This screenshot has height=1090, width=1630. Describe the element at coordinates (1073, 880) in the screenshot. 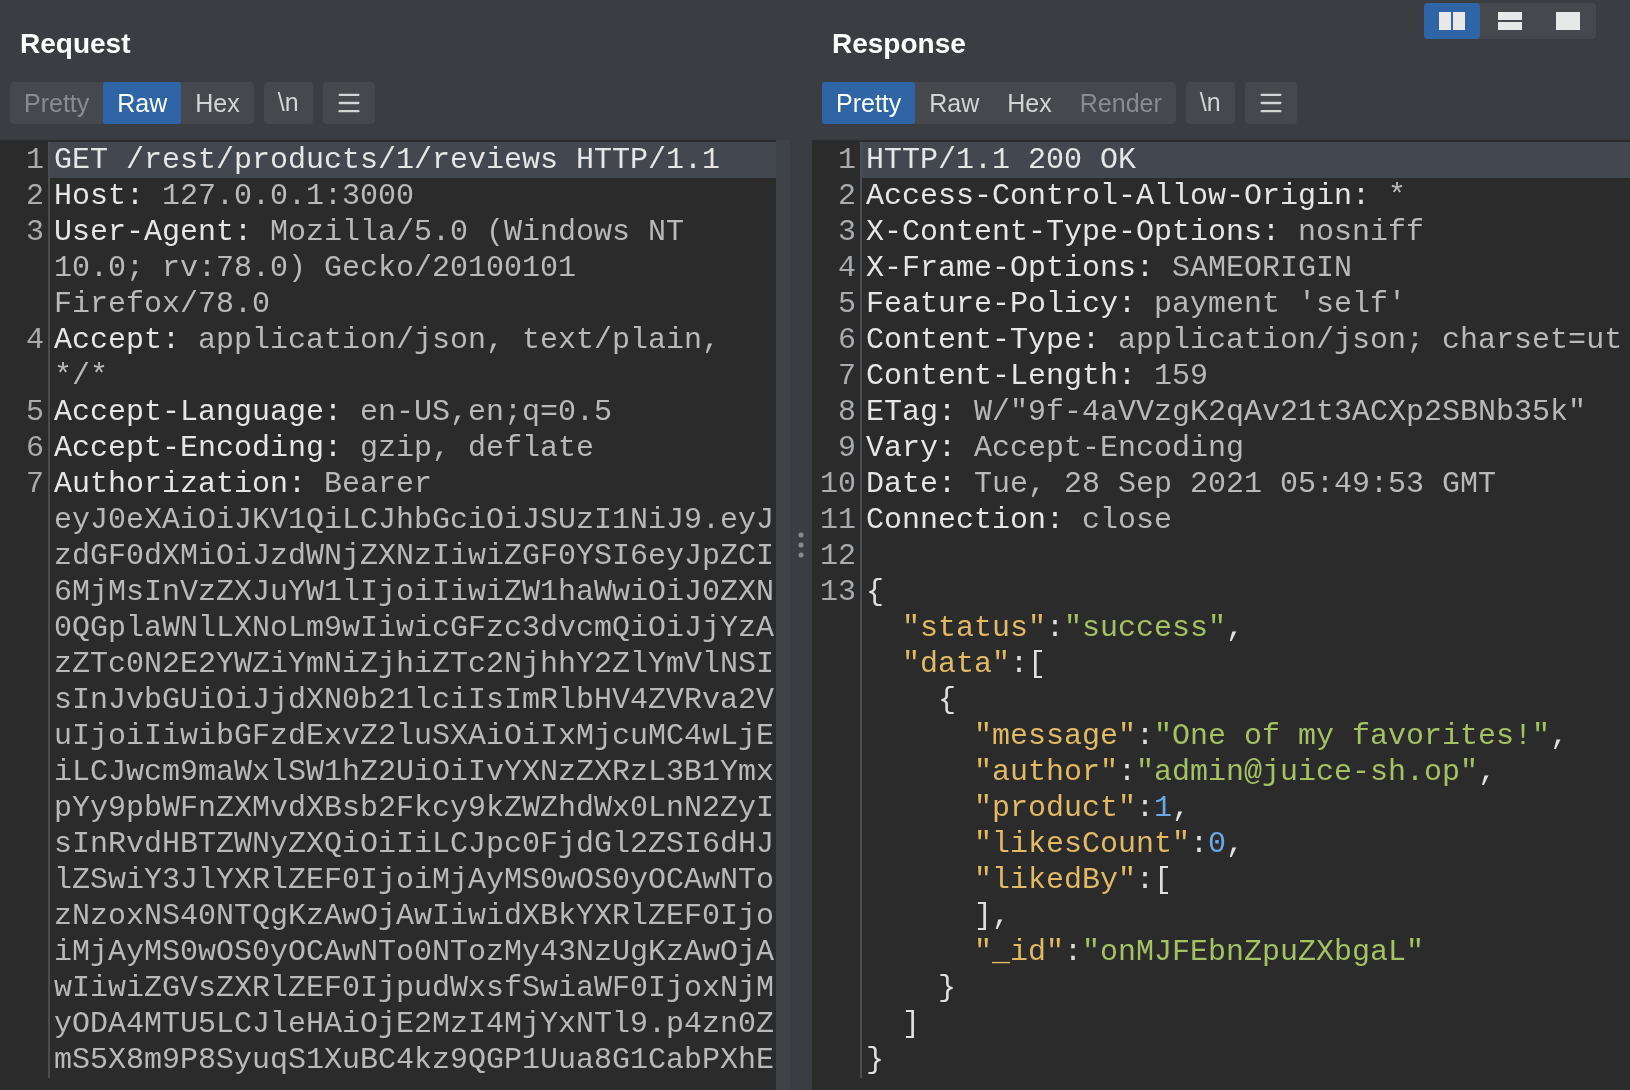

I see `code-line: "likedBy":[` at that location.